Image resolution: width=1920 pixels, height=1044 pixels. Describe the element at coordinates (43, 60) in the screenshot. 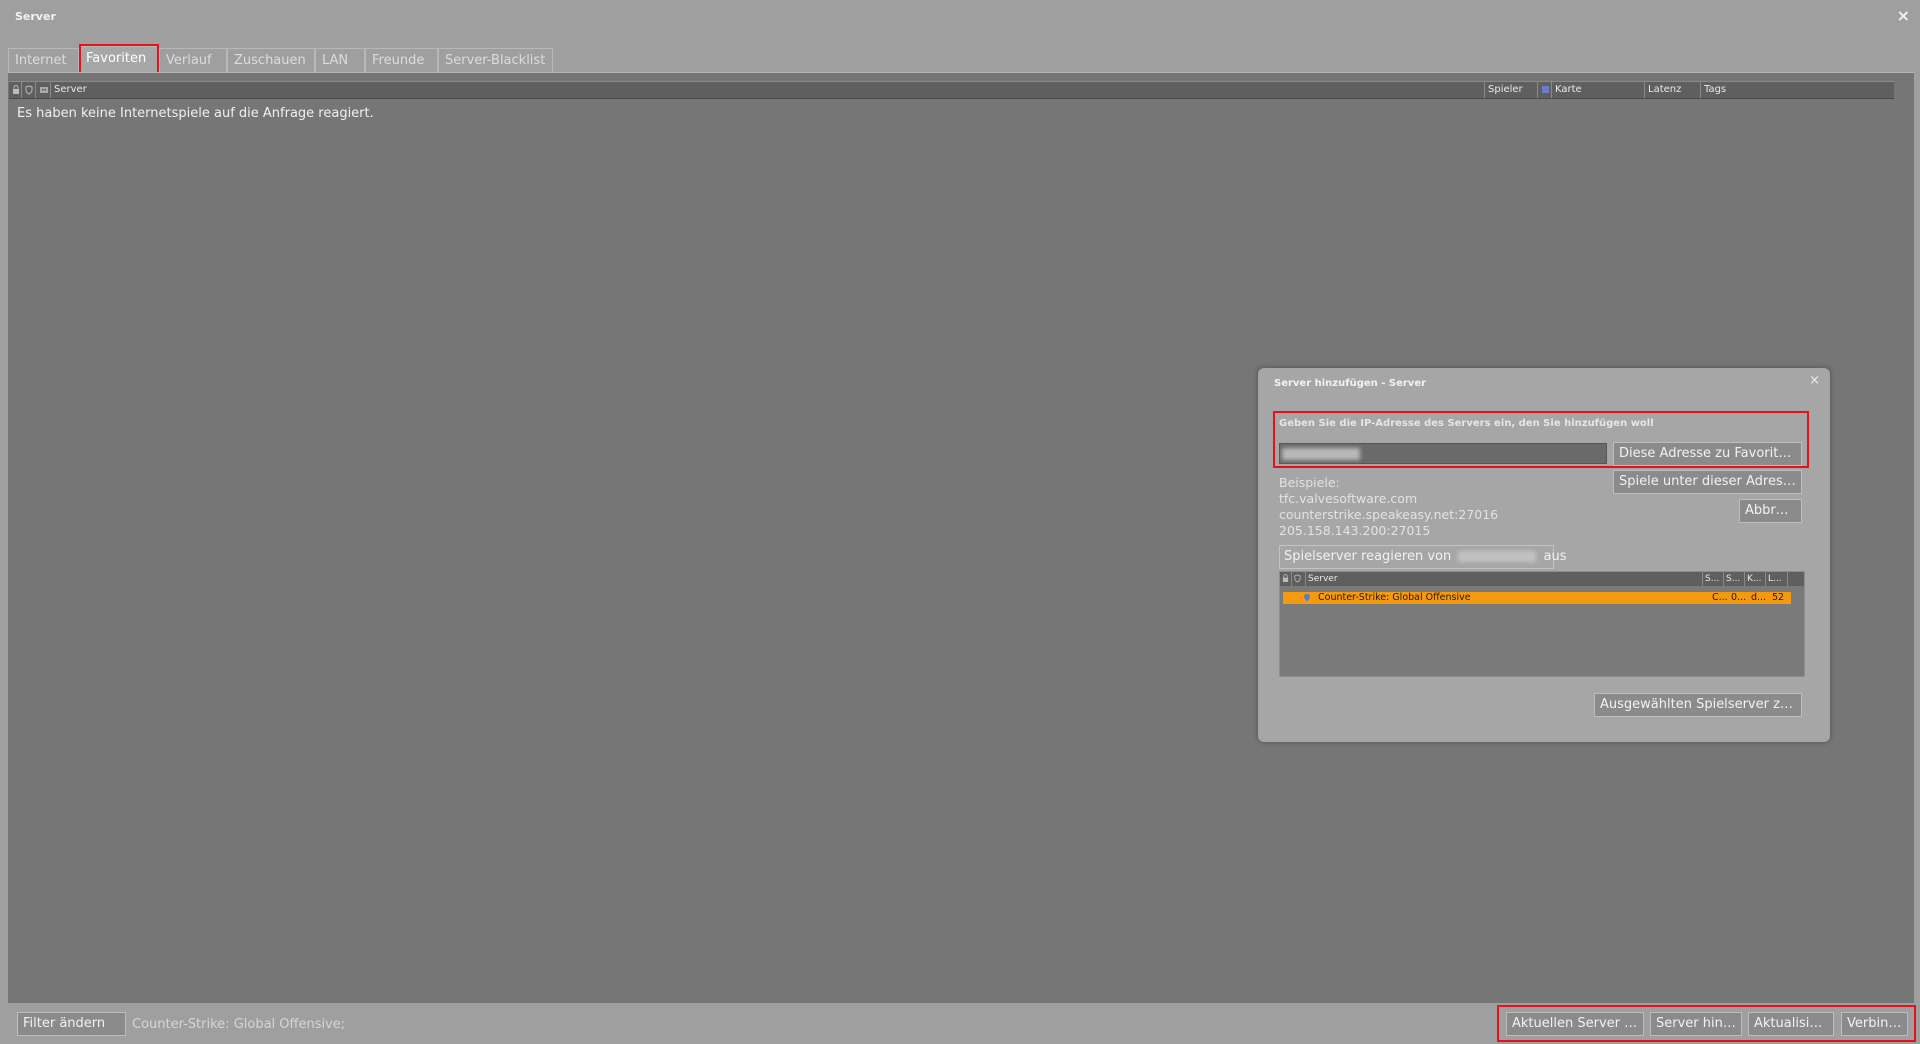

I see `tab-internet: Internet` at that location.